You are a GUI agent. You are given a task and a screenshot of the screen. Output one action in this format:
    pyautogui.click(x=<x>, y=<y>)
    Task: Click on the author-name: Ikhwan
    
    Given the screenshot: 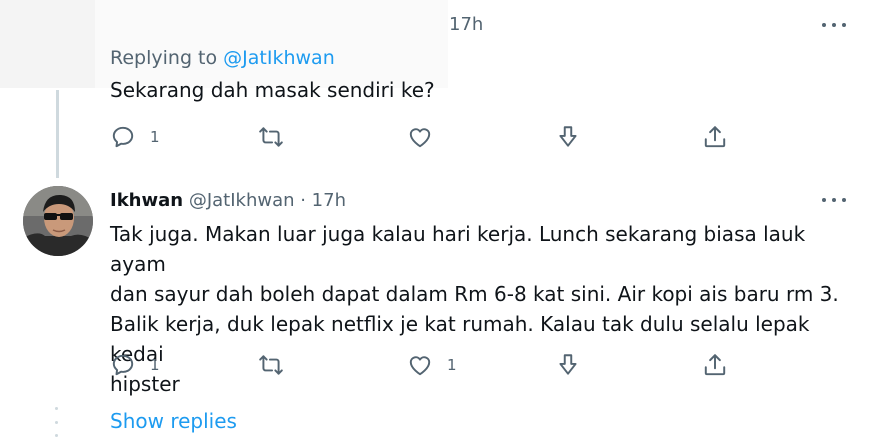 What is the action you would take?
    pyautogui.click(x=146, y=200)
    